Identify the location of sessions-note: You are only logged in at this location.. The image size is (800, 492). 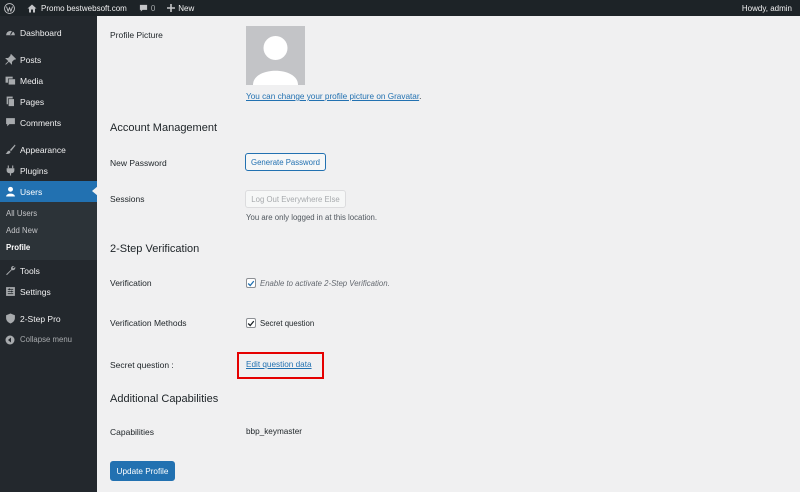
(312, 217).